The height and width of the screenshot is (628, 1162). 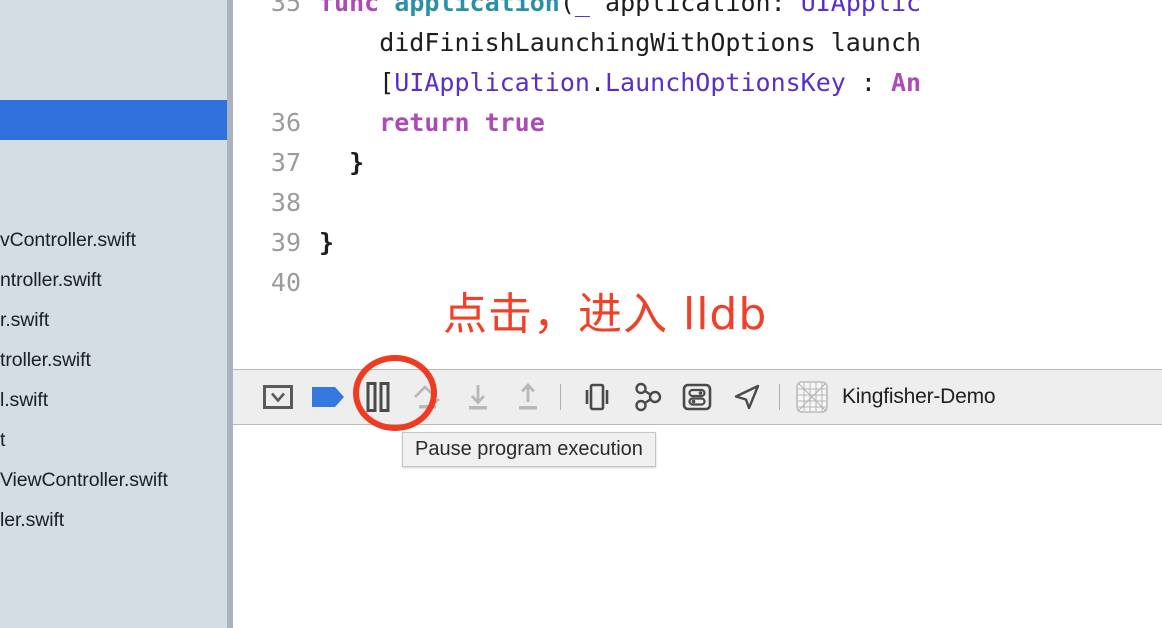 I want to click on sidebar-item: ler.swift, so click(x=113, y=520).